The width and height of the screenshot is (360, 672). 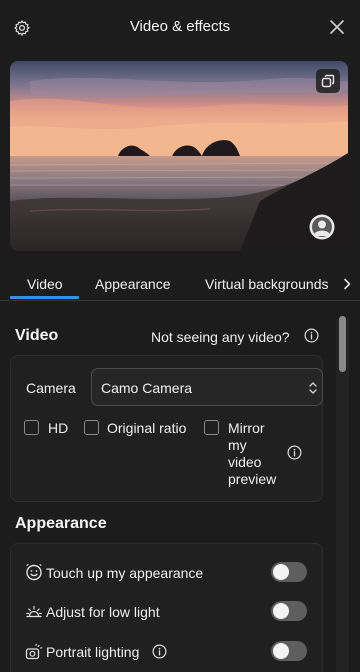 What do you see at coordinates (337, 27) in the screenshot?
I see `close-icon` at bounding box center [337, 27].